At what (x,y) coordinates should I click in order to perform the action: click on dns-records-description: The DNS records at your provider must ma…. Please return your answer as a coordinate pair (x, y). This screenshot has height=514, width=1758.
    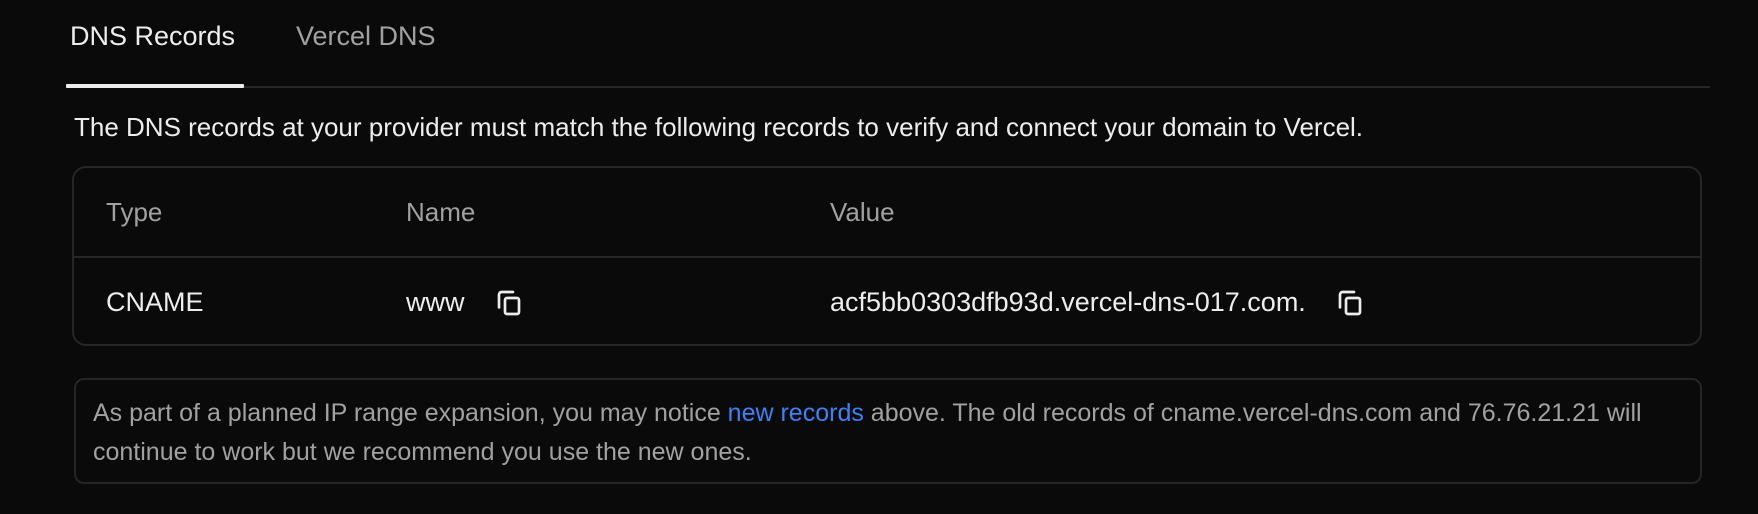
    Looking at the image, I should click on (719, 127).